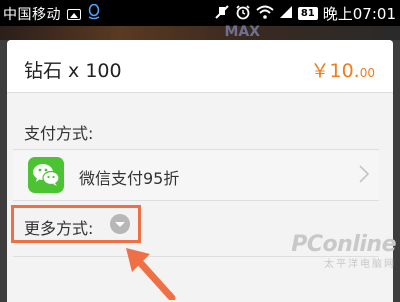  What do you see at coordinates (200, 33) in the screenshot?
I see `background-game-screen` at bounding box center [200, 33].